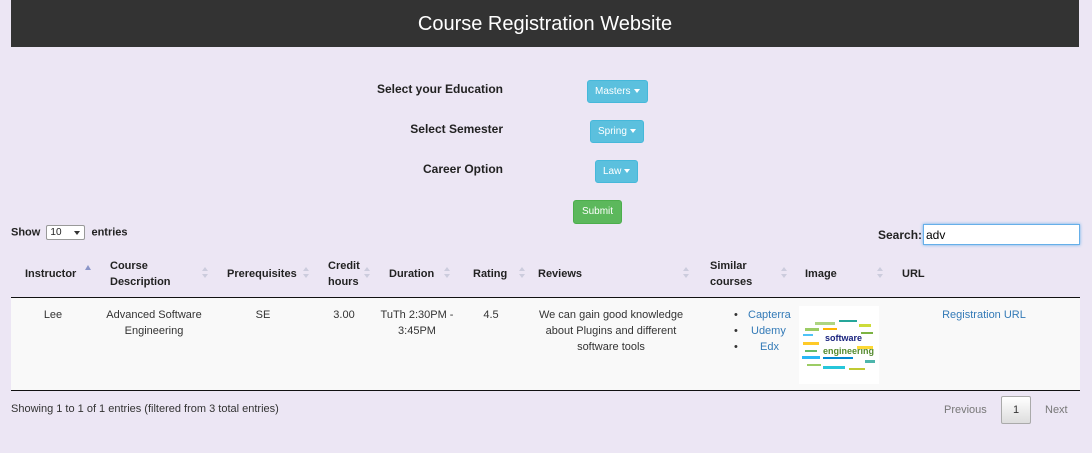  I want to click on cell-instructor: Lee, so click(53, 315).